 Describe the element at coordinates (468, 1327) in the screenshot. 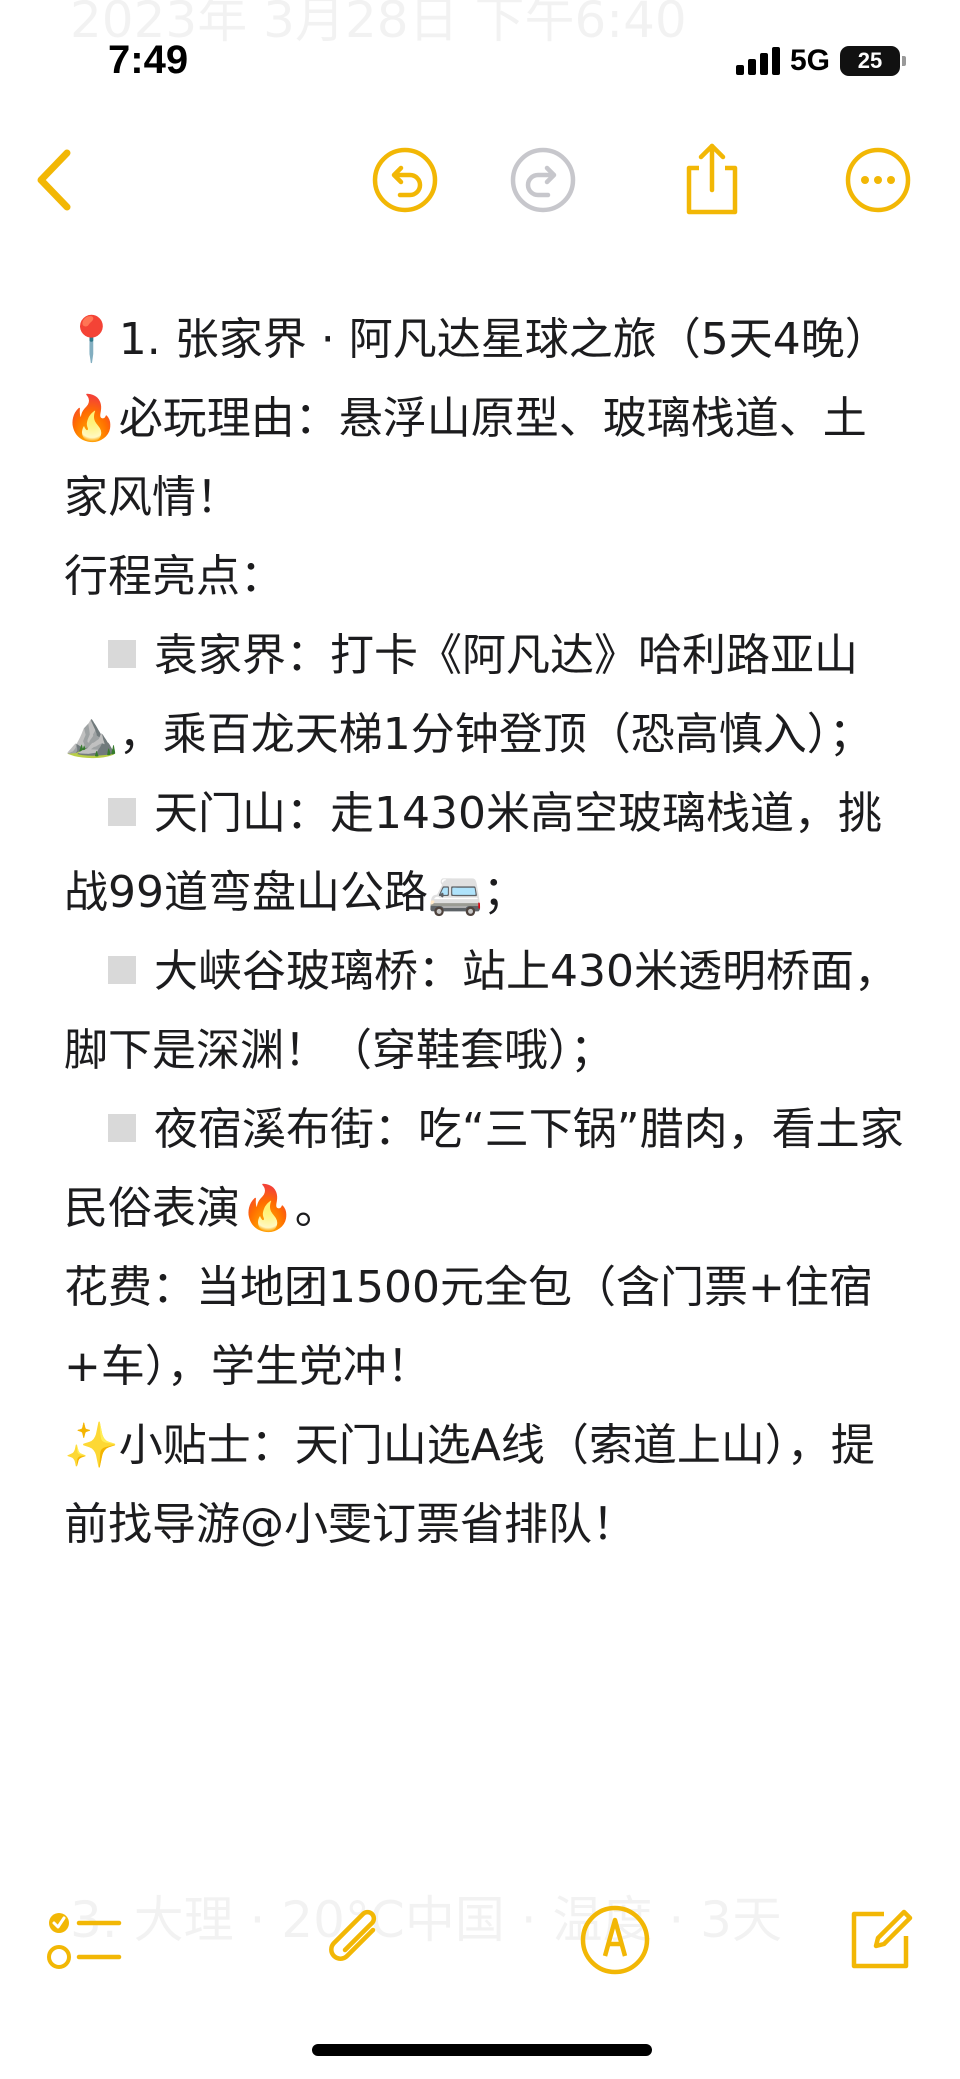

I see `cost-line: 花费：当地团1500元全包（含门票+住宿+车），学生党冲！` at that location.